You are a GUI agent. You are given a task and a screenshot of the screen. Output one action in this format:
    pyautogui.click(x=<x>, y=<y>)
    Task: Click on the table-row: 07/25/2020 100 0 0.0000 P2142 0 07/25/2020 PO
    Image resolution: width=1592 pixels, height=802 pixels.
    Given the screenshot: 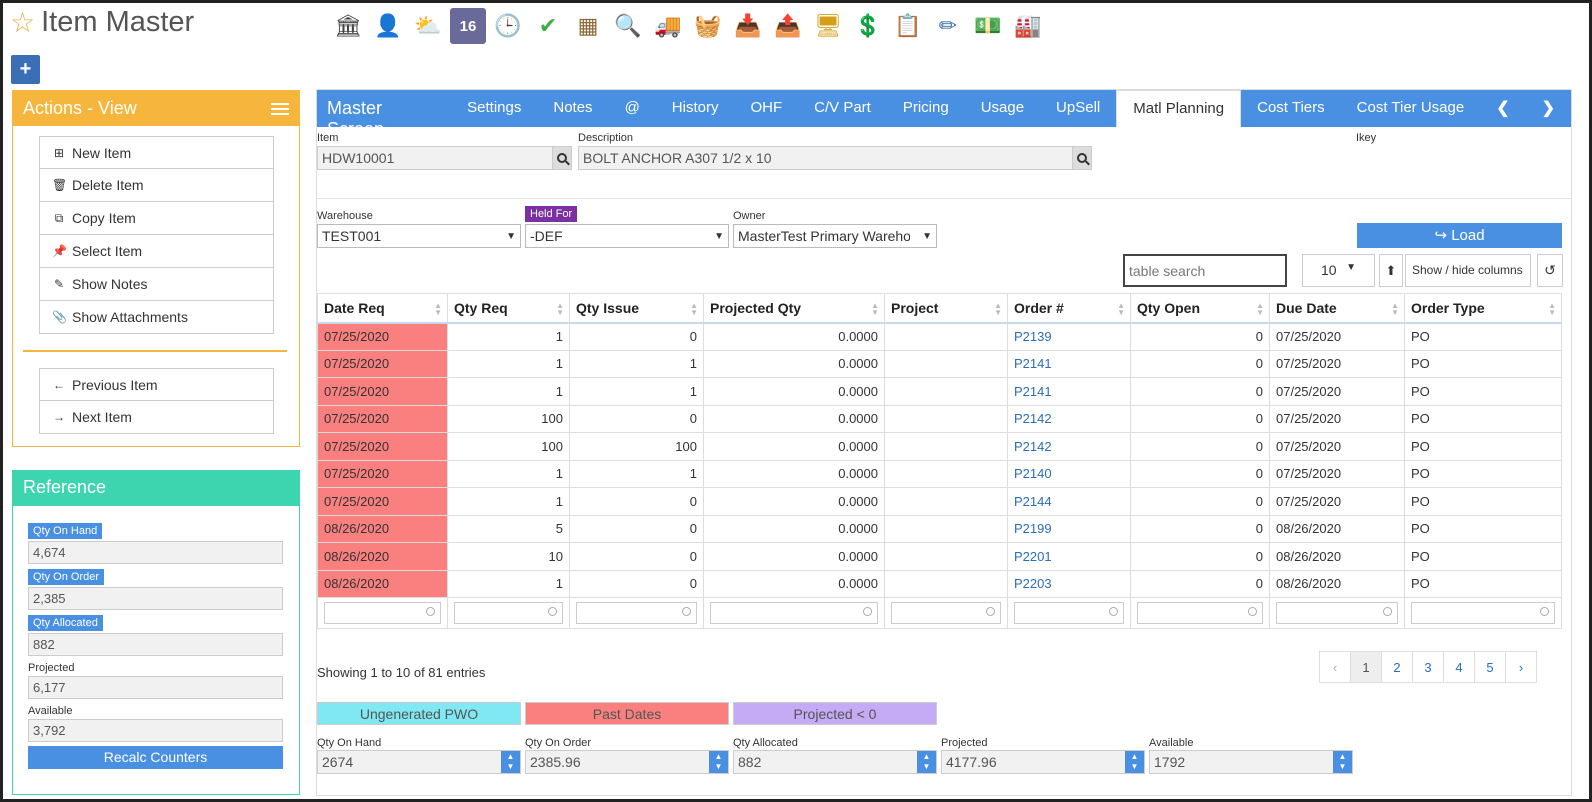 What is the action you would take?
    pyautogui.click(x=939, y=418)
    